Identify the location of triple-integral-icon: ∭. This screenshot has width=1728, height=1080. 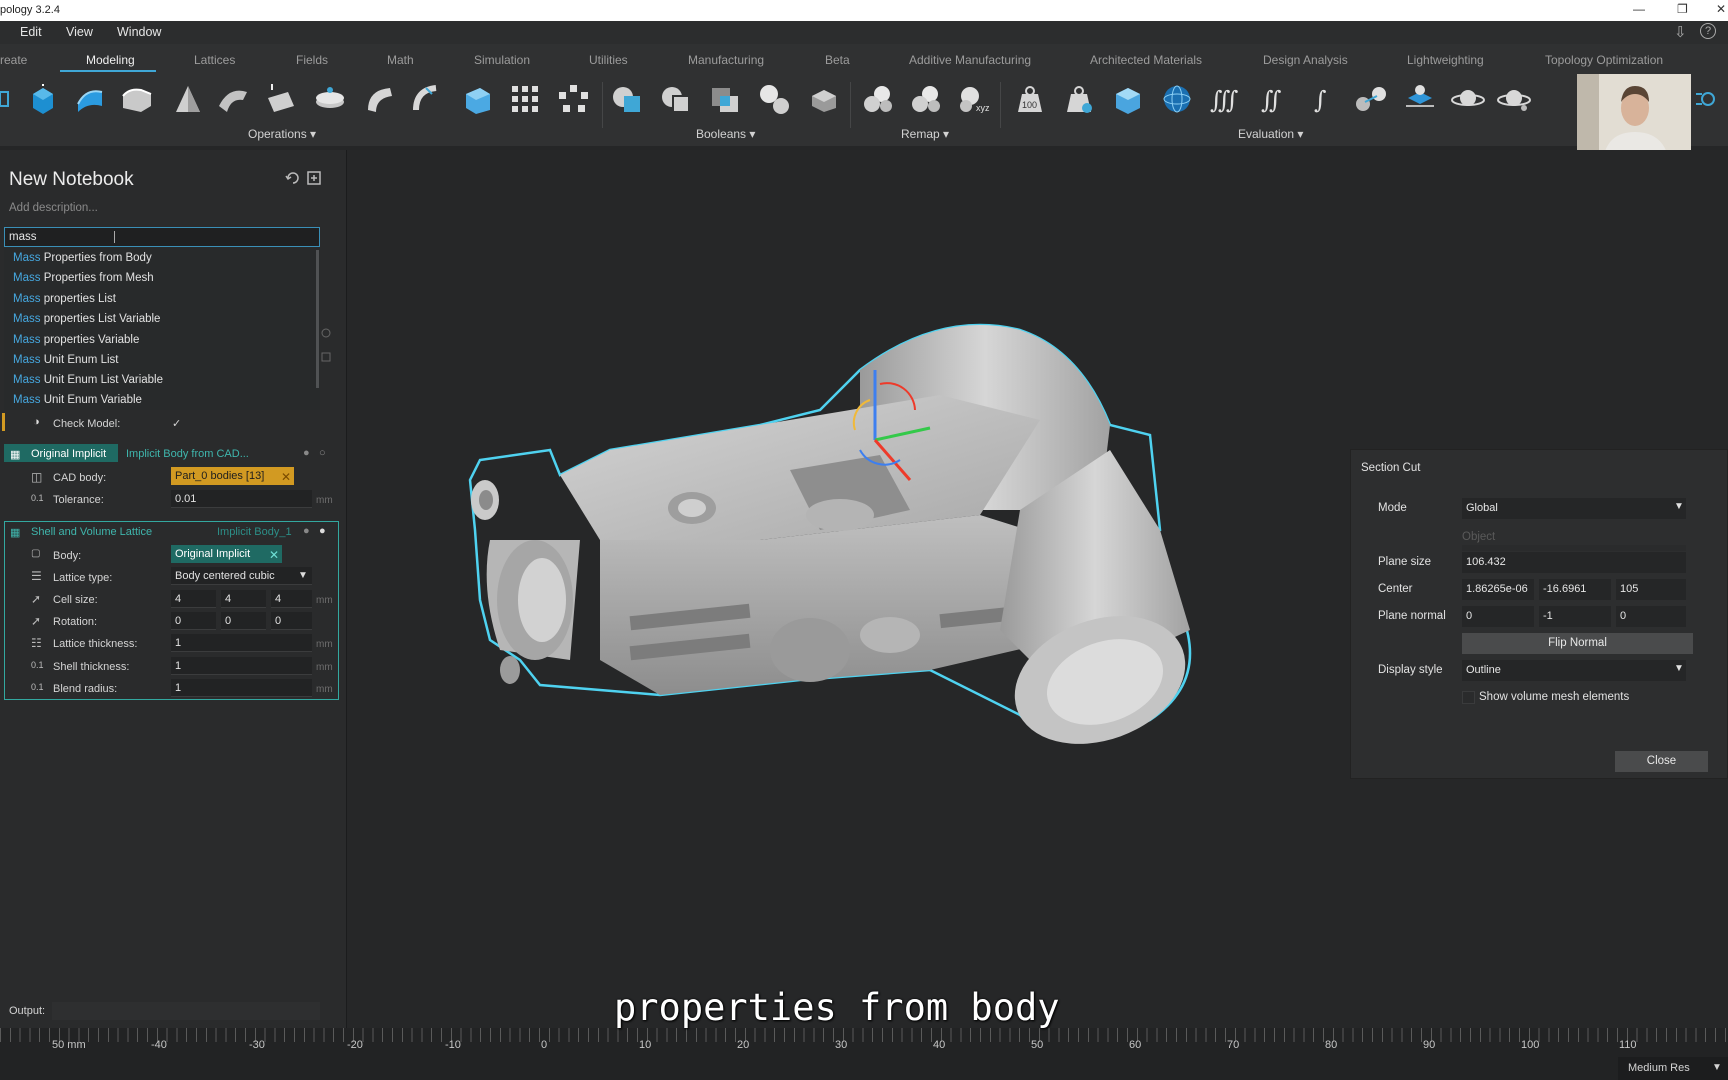
(1226, 99).